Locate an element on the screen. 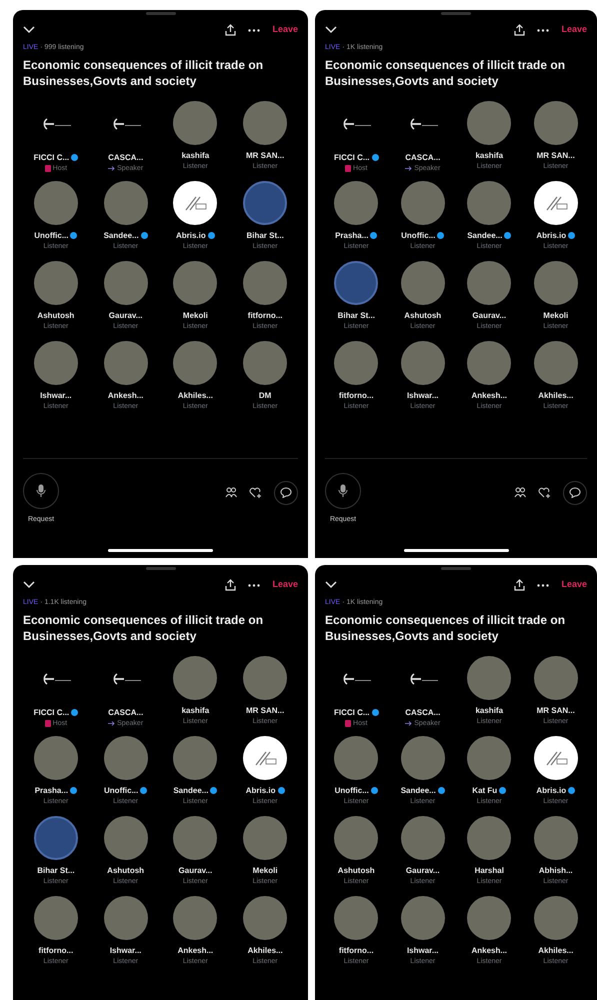 This screenshot has height=1000, width=597. chat-bubble-icon is located at coordinates (286, 492).